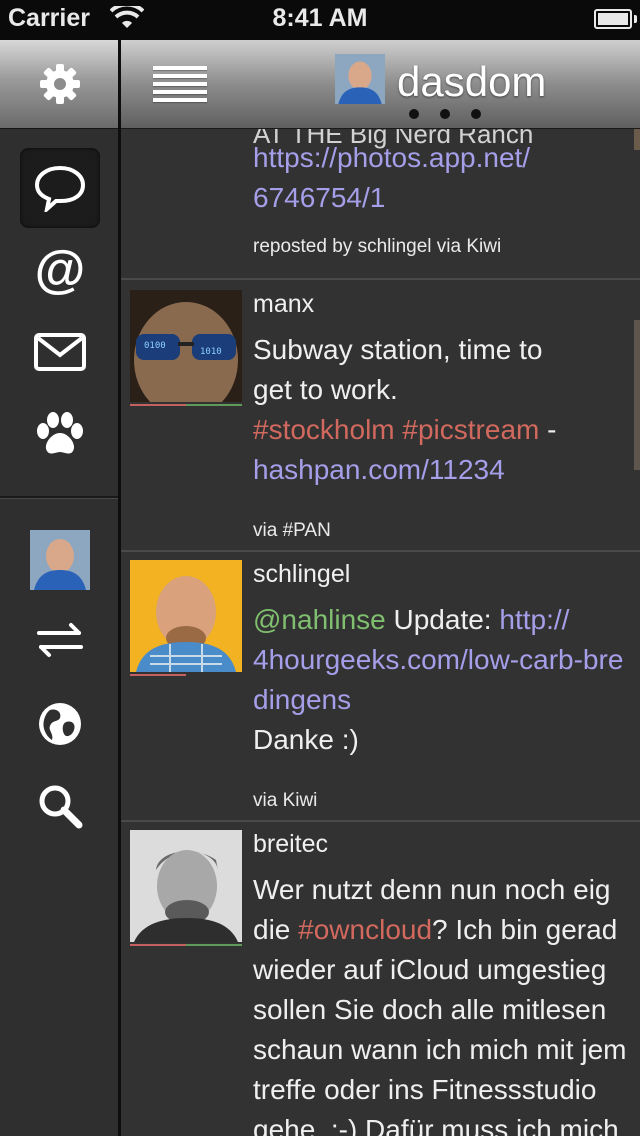 The width and height of the screenshot is (640, 1136). I want to click on page-indicator, so click(455, 115).